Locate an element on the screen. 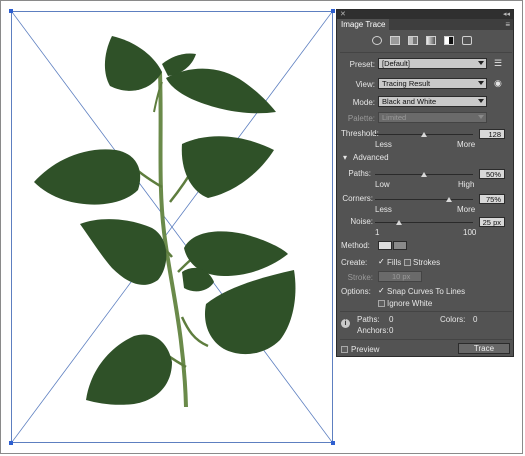 This screenshot has height=456, width=525. strokes-label: Strokes is located at coordinates (427, 262).